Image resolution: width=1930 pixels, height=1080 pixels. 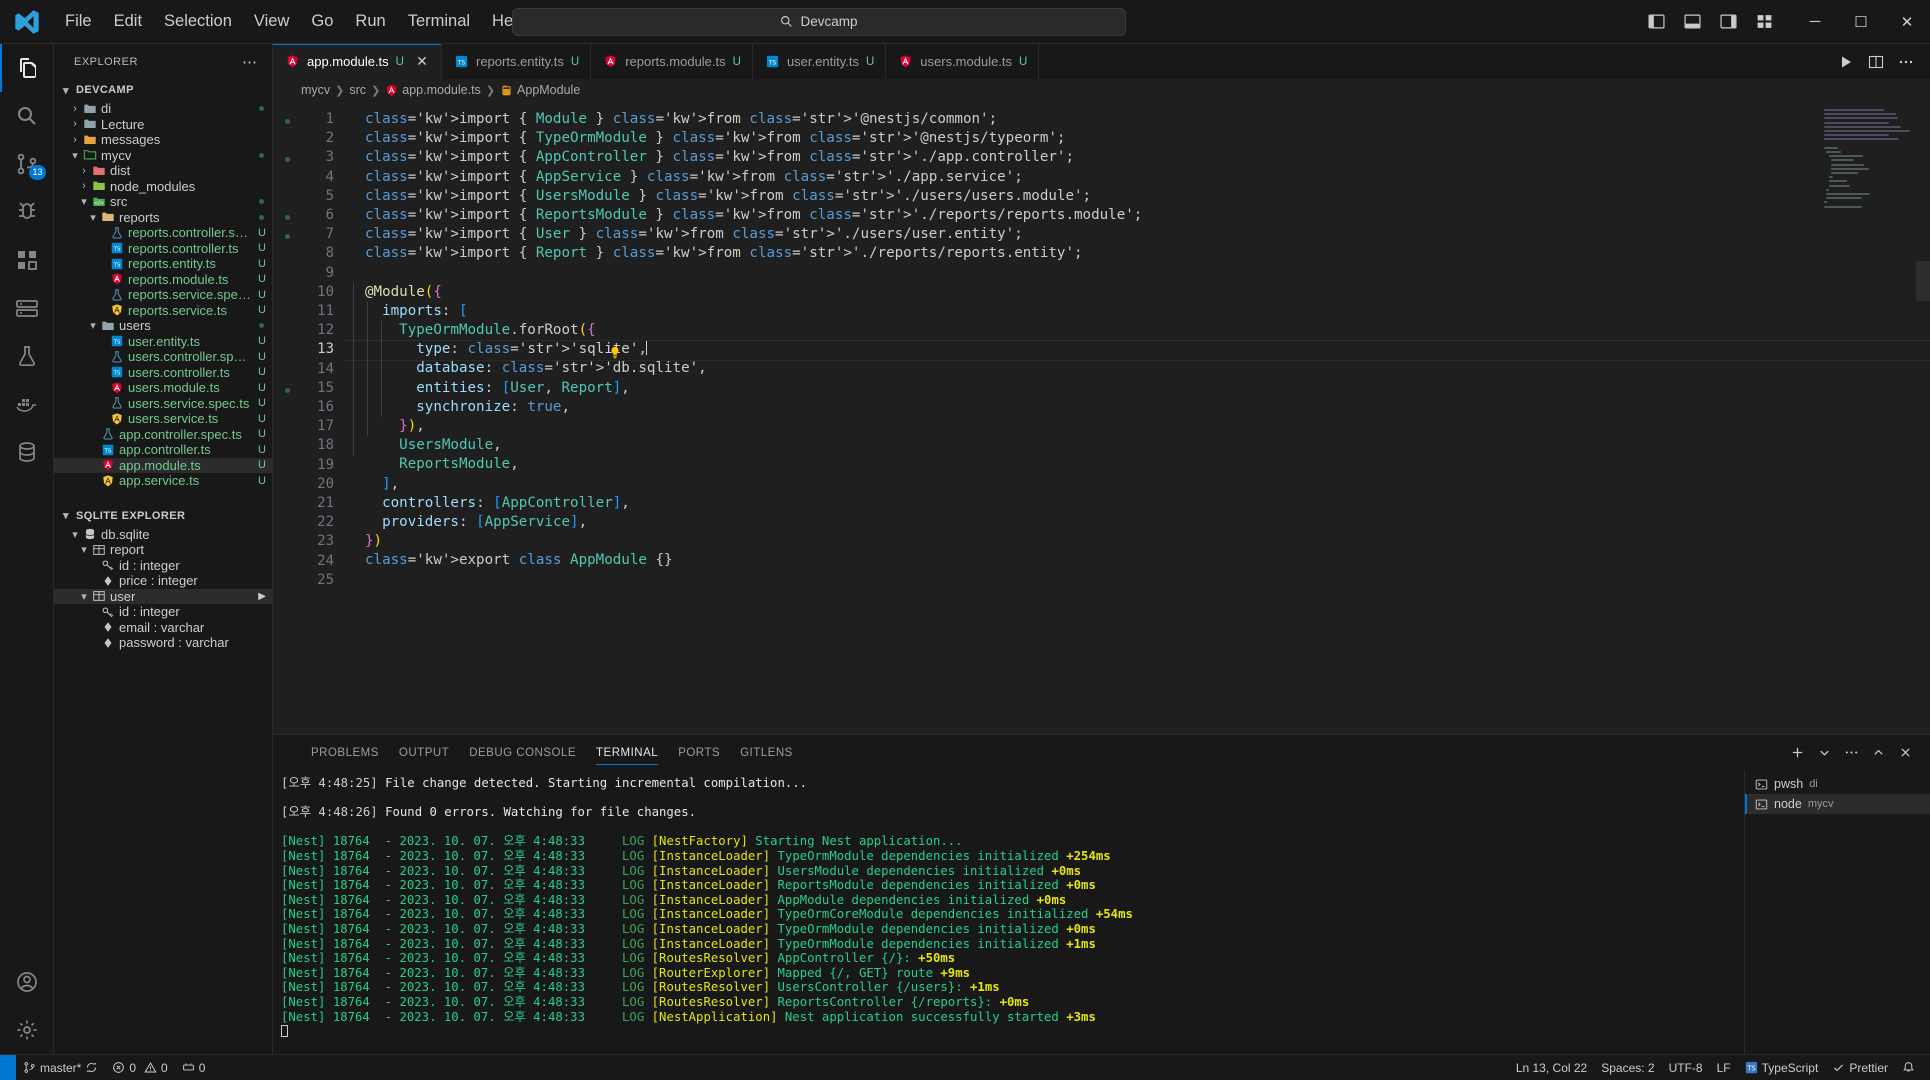 What do you see at coordinates (163, 450) in the screenshot?
I see `tree-file-app-controller-ts: TS app.controller.ts U` at bounding box center [163, 450].